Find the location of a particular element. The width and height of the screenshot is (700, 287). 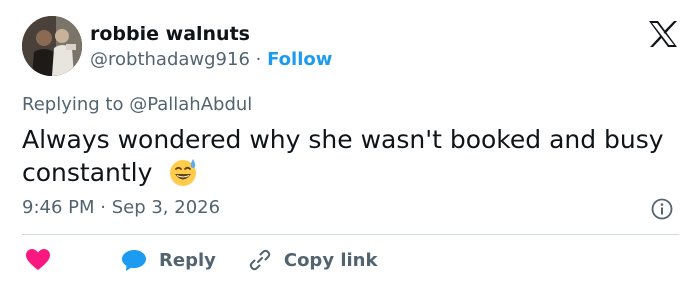

copy-link-button: Copy link is located at coordinates (297, 260).